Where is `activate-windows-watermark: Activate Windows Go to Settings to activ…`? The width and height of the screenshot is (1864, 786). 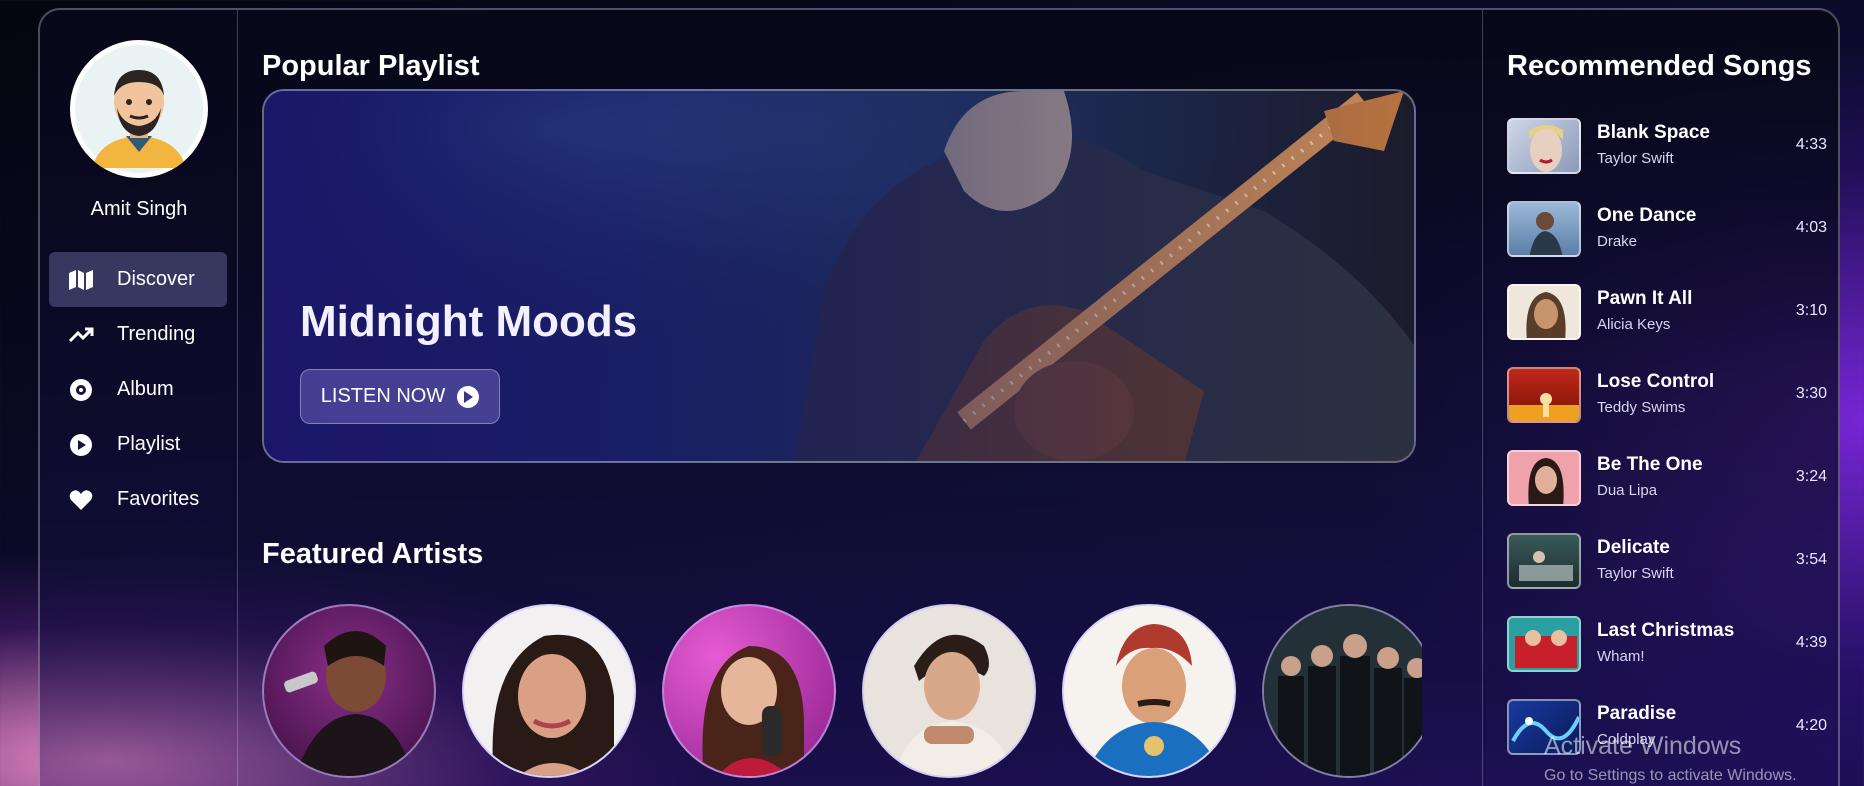 activate-windows-watermark: Activate Windows Go to Settings to activ… is located at coordinates (1670, 758).